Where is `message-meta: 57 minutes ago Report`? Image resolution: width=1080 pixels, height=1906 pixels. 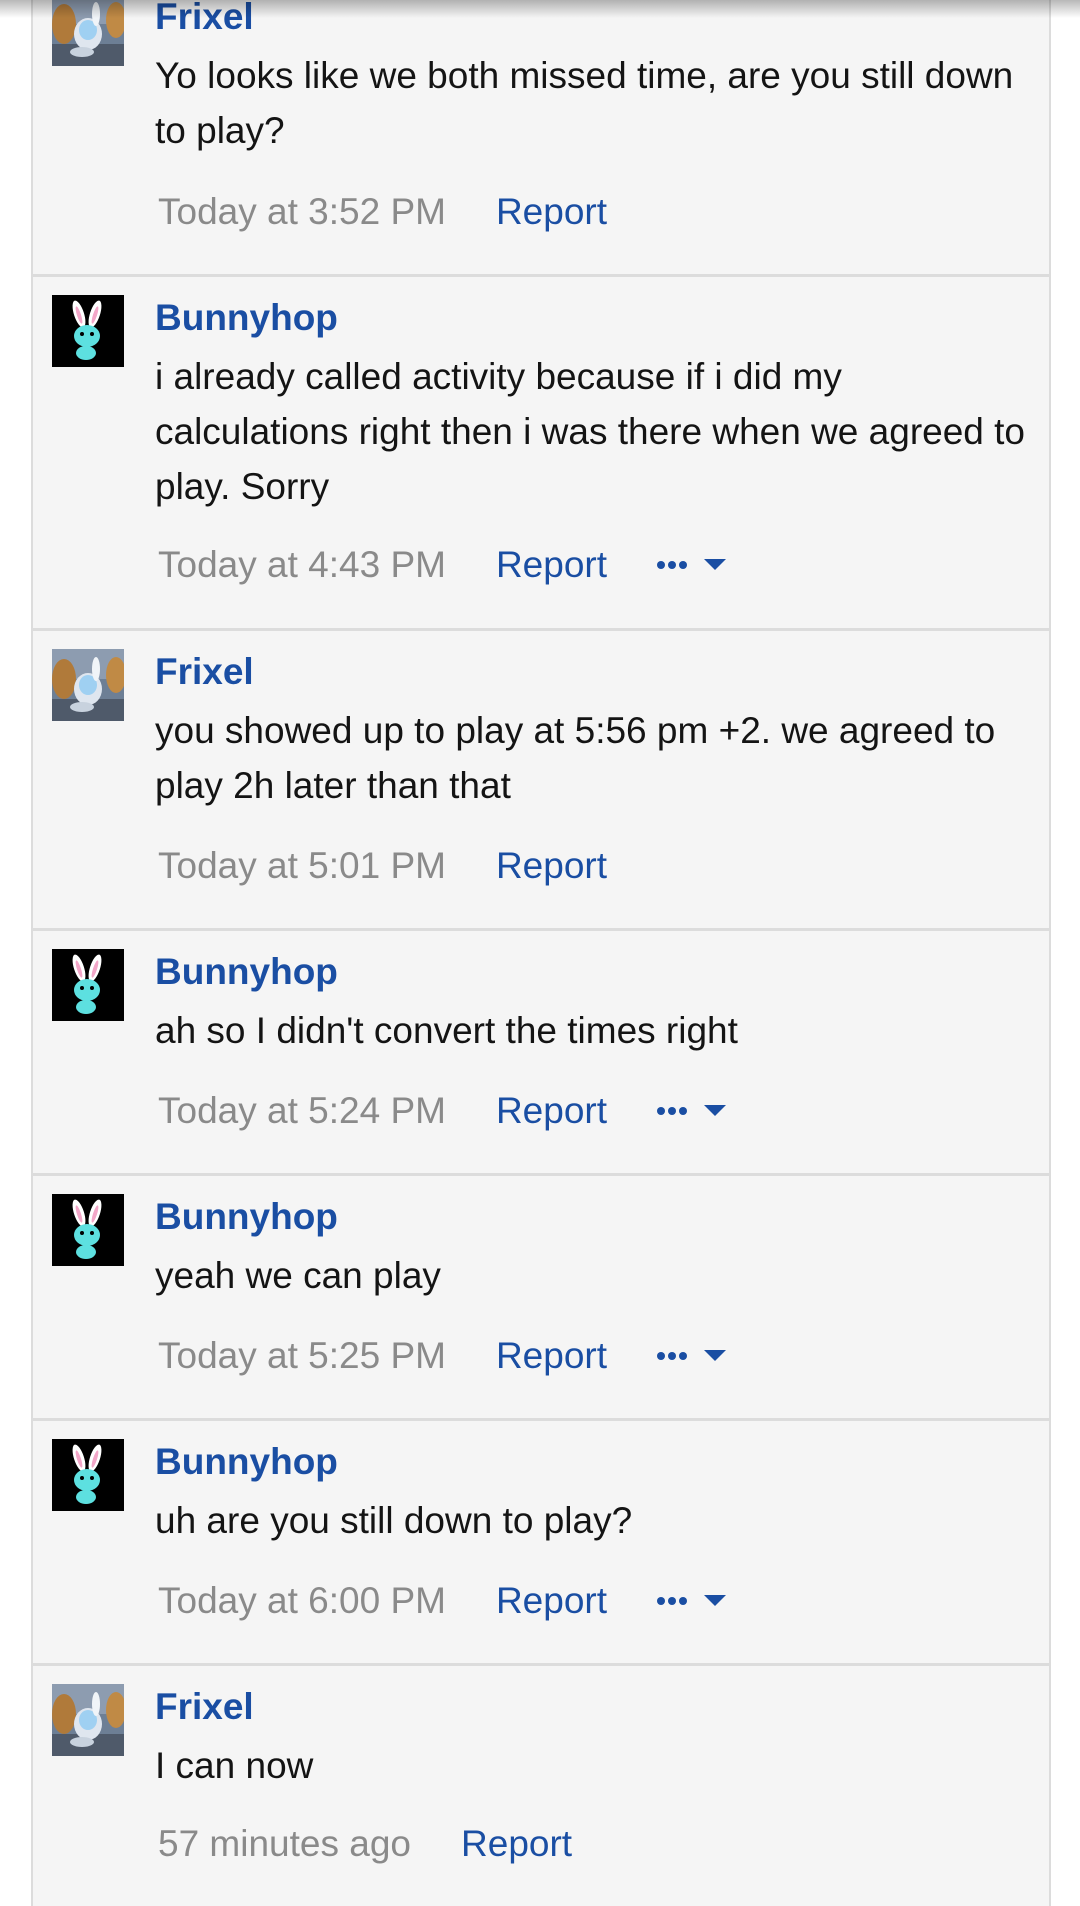 message-meta: 57 minutes ago Report is located at coordinates (390, 1844).